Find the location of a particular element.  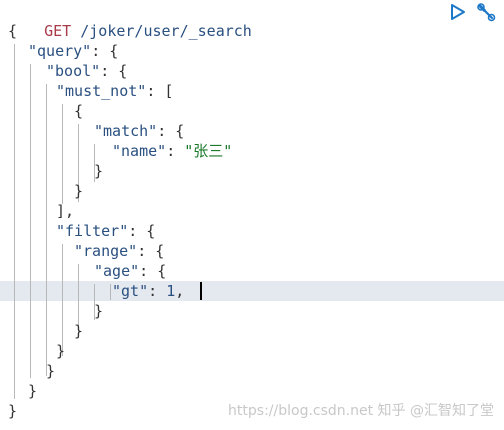

editor-toolbar is located at coordinates (472, 12).